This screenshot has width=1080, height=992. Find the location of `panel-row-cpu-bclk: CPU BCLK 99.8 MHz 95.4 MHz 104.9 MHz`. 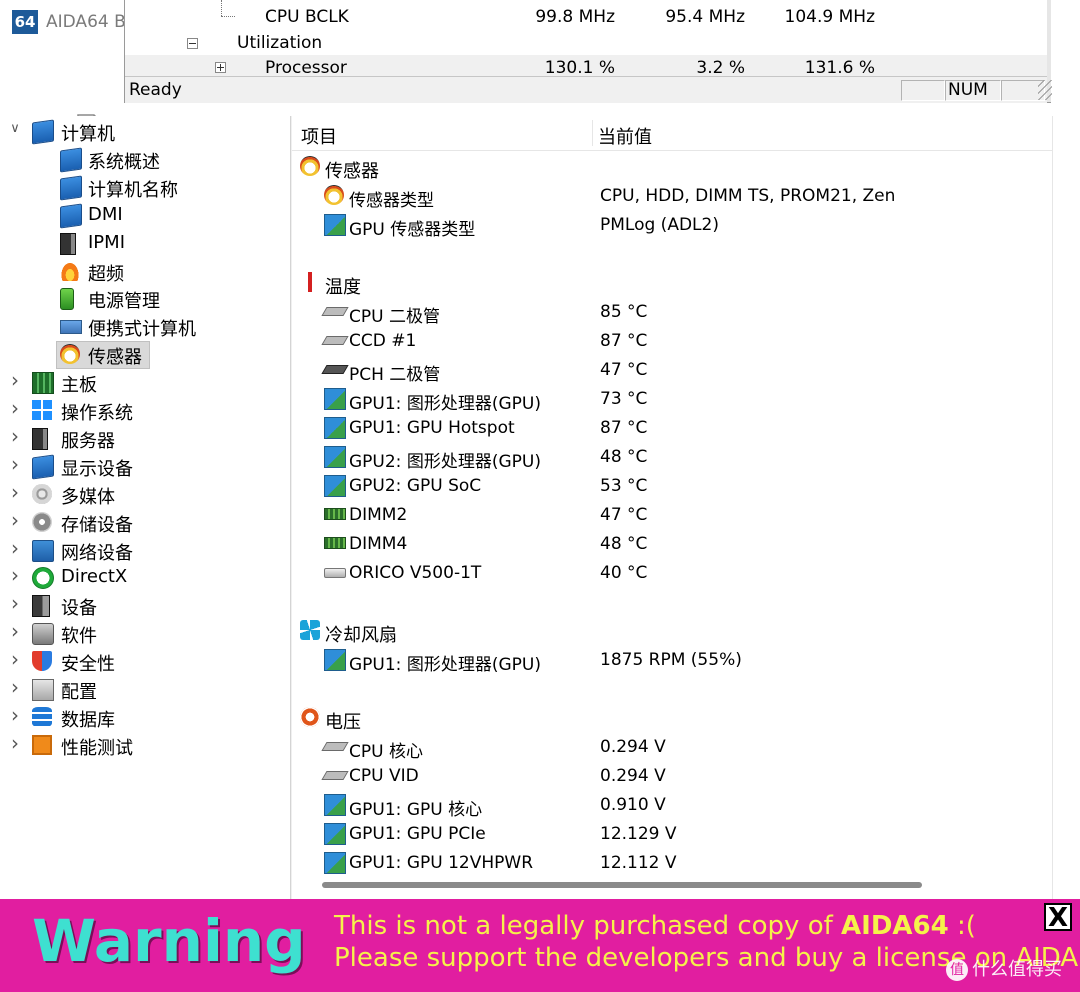

panel-row-cpu-bclk: CPU BCLK 99.8 MHz 95.4 MHz 104.9 MHz is located at coordinates (586, 17).